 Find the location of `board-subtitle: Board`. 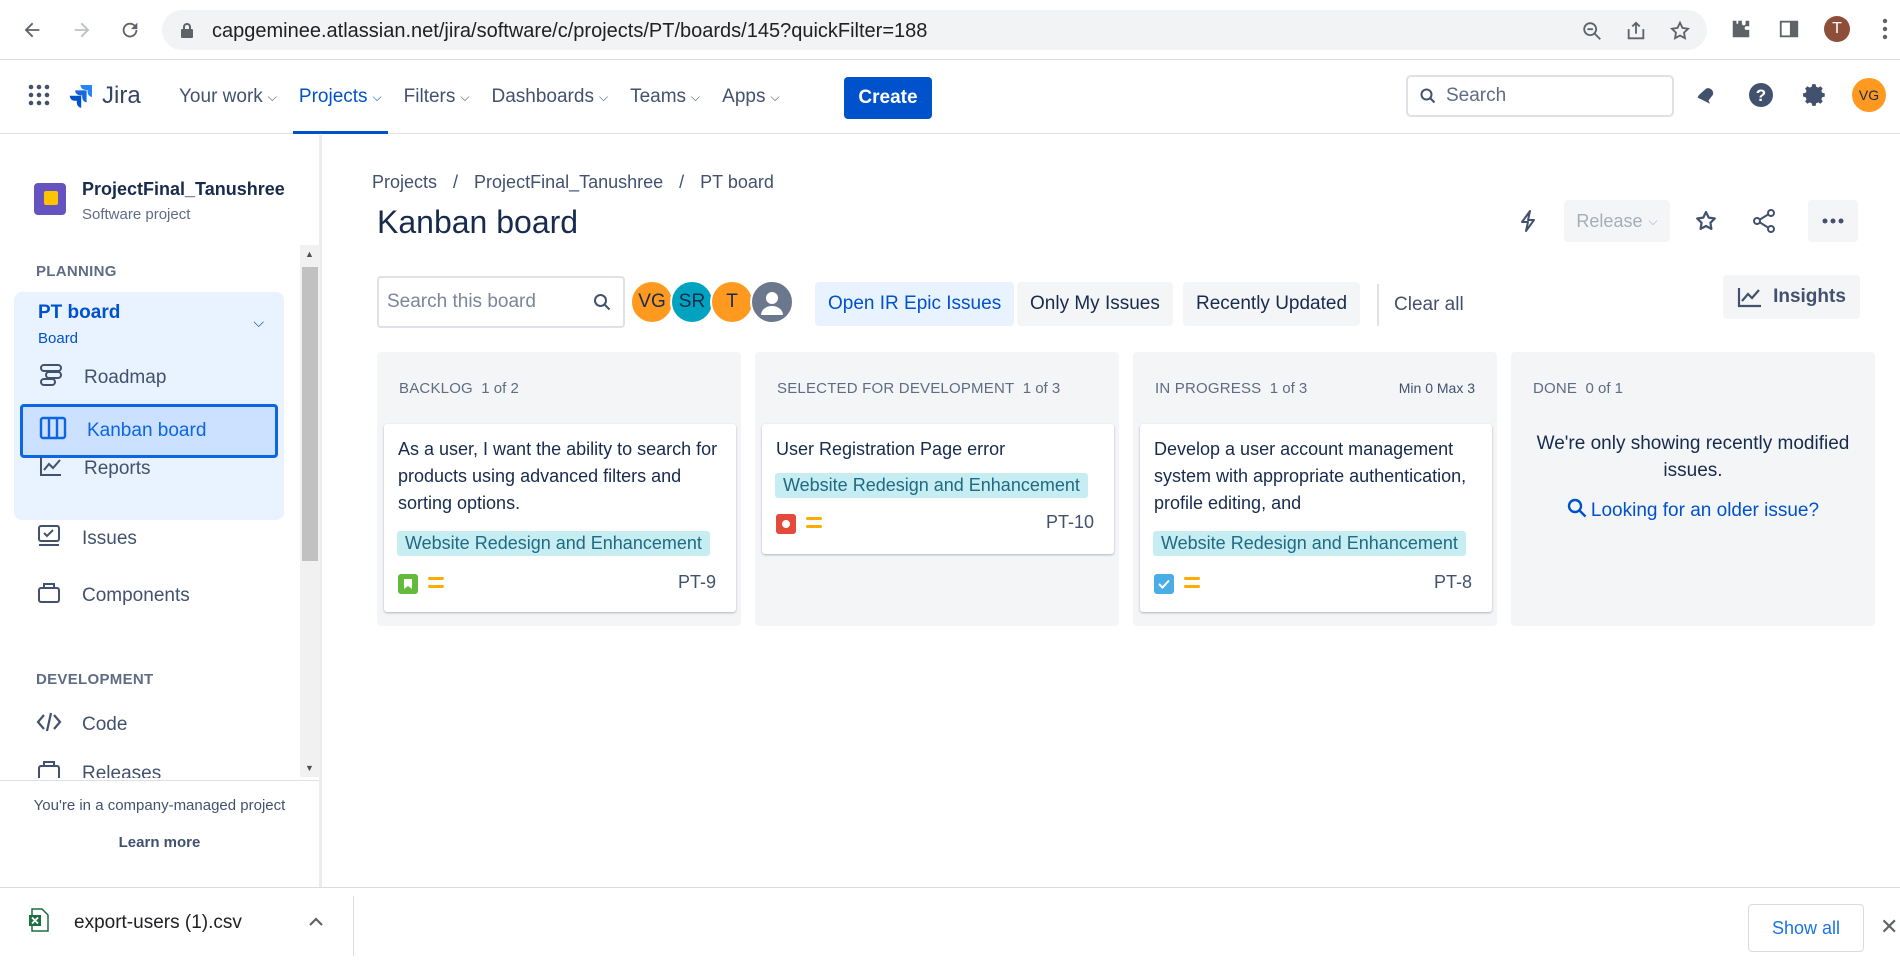

board-subtitle: Board is located at coordinates (58, 338).